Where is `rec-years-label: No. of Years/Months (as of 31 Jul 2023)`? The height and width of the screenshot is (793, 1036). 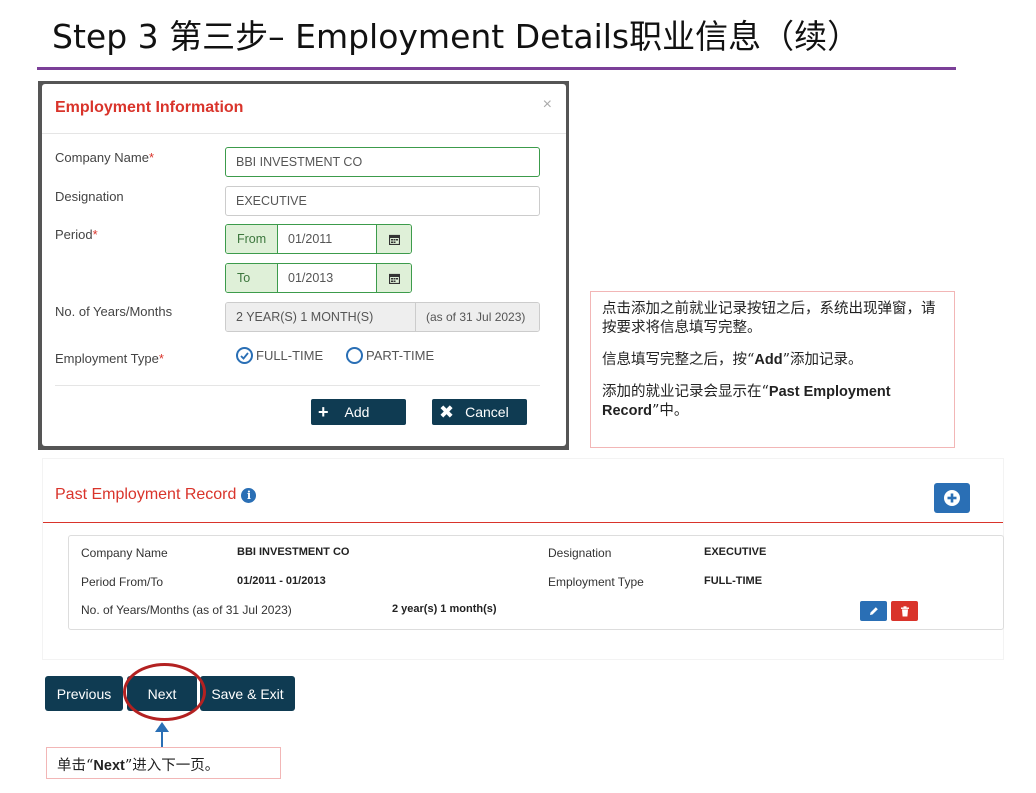 rec-years-label: No. of Years/Months (as of 31 Jul 2023) is located at coordinates (186, 610).